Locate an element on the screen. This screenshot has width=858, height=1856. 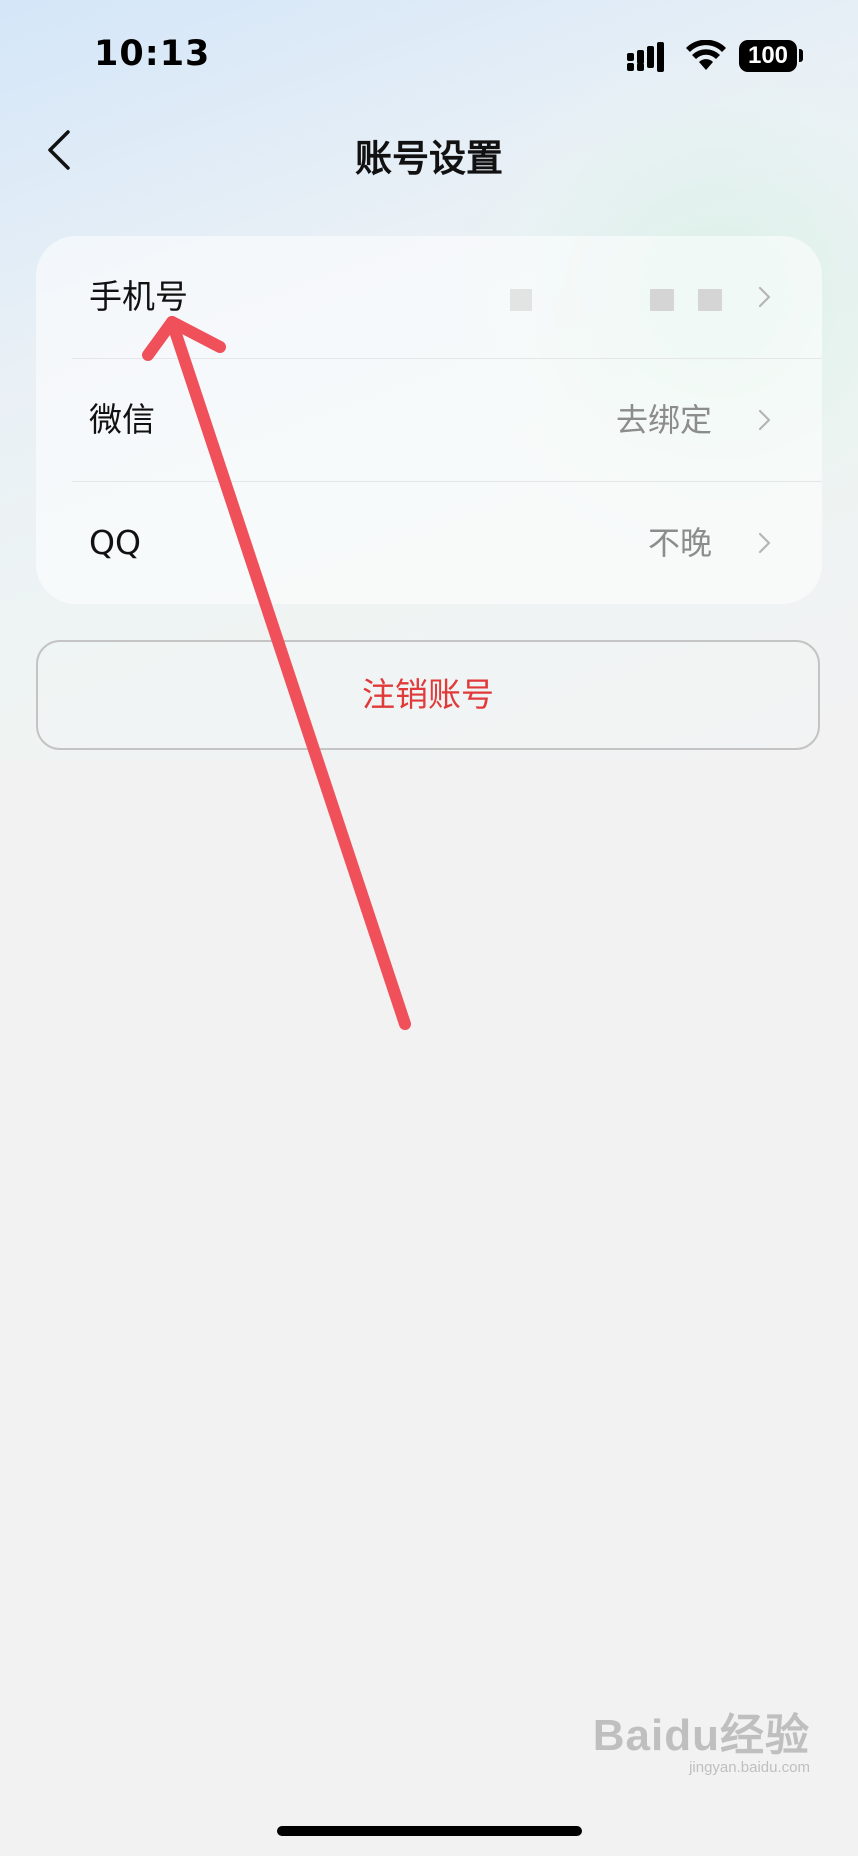
delete-account-button: 注销账号 is located at coordinates (428, 695).